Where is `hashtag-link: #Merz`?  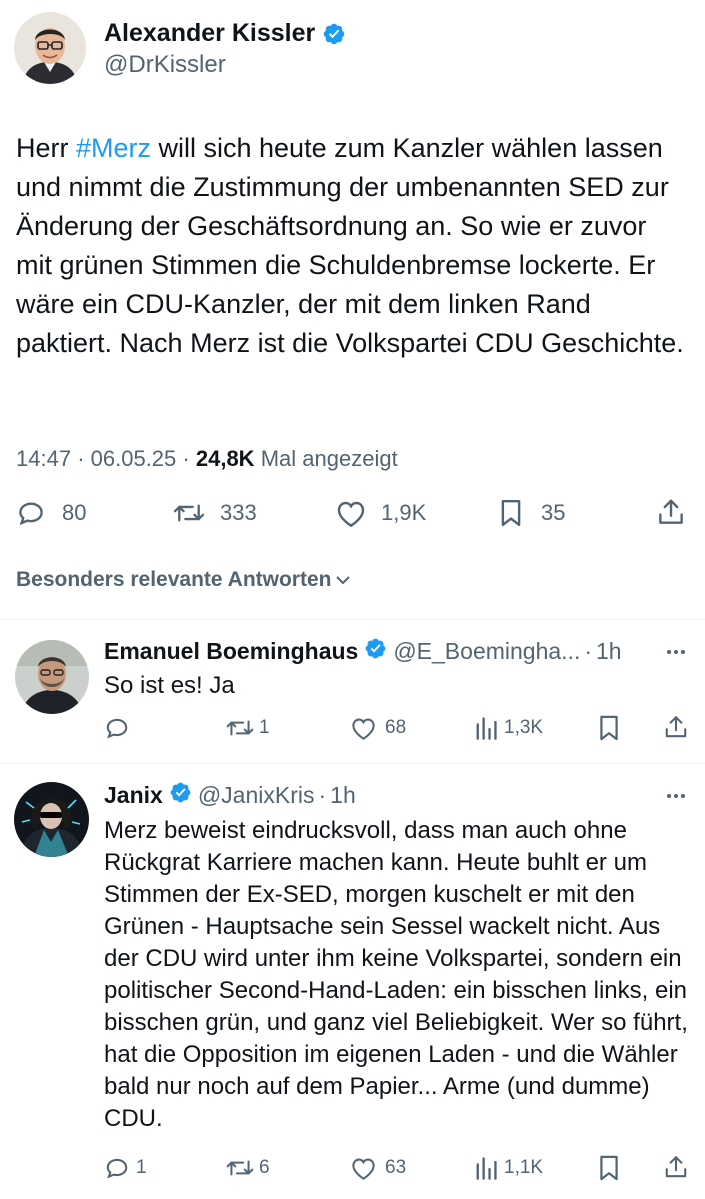 hashtag-link: #Merz is located at coordinates (113, 148).